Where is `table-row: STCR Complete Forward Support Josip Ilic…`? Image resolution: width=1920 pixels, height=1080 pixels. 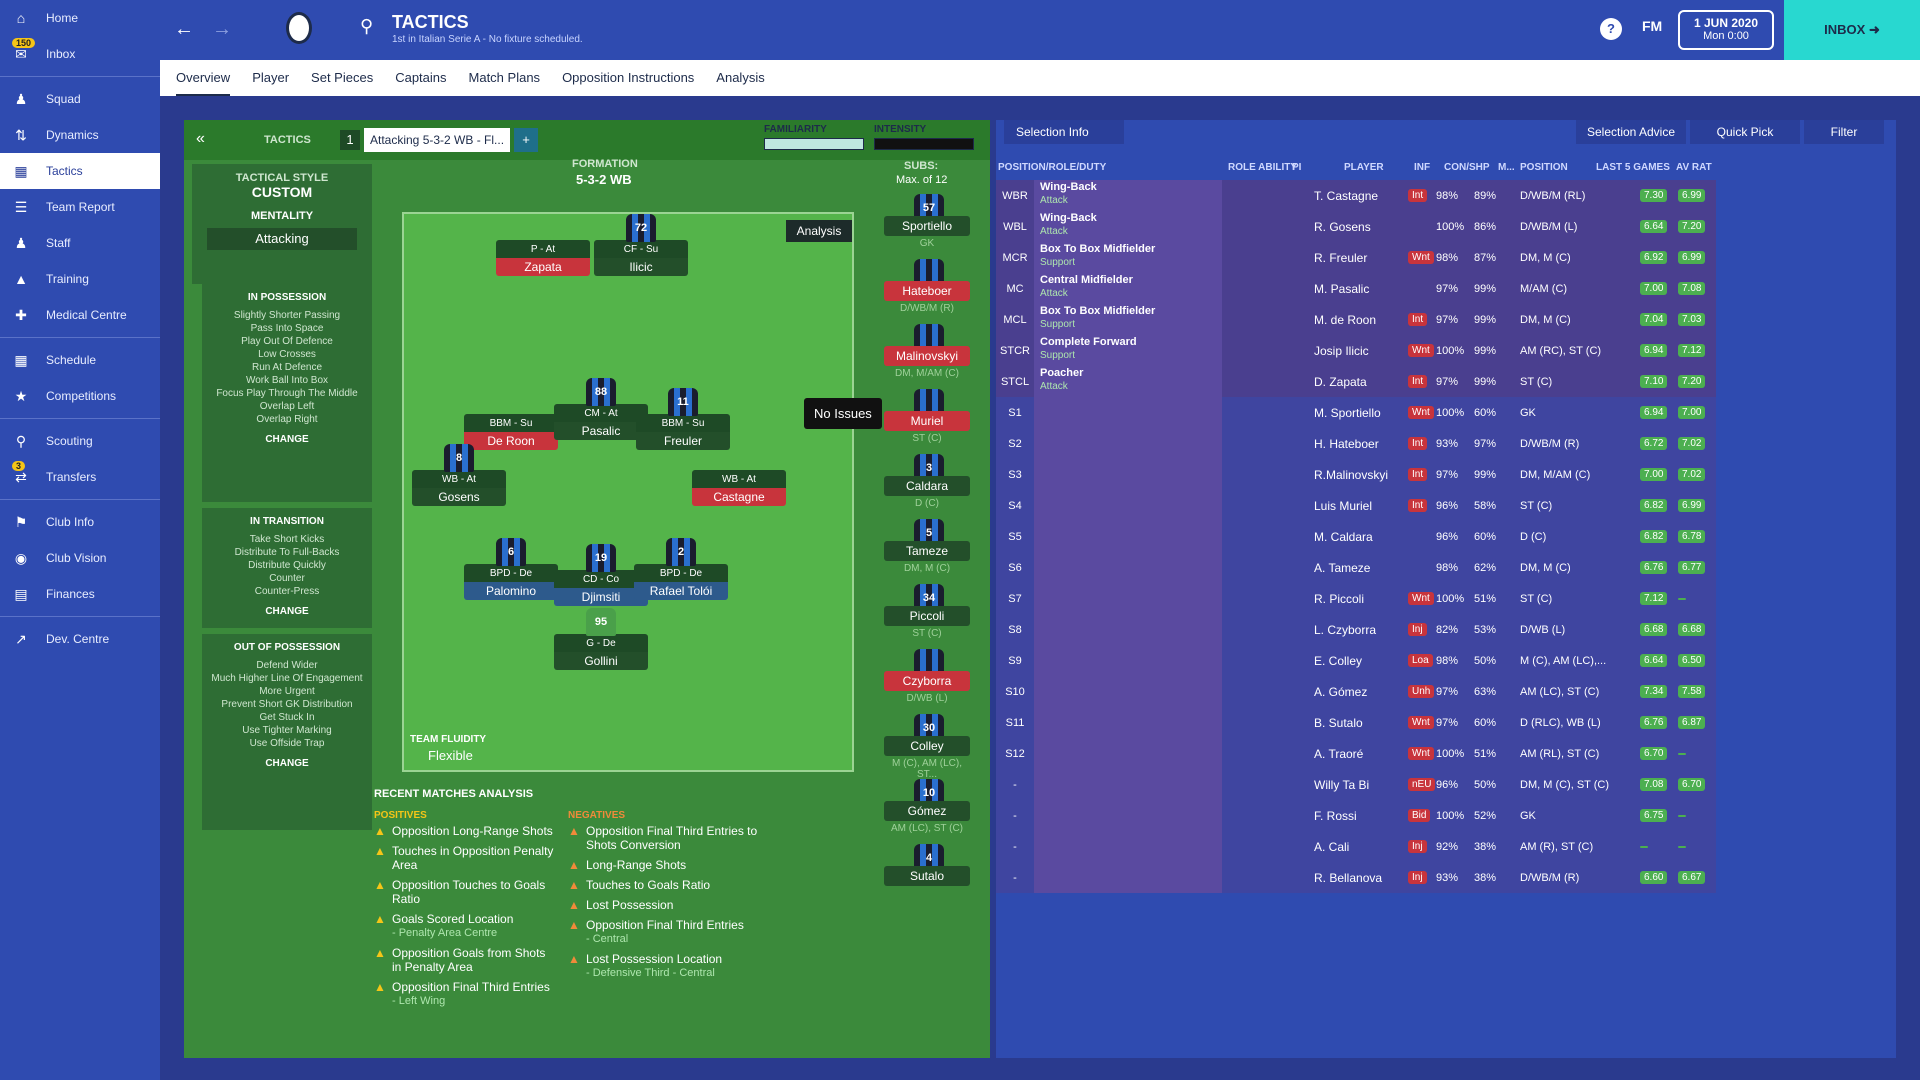 table-row: STCR Complete Forward Support Josip Ilic… is located at coordinates (1356, 350).